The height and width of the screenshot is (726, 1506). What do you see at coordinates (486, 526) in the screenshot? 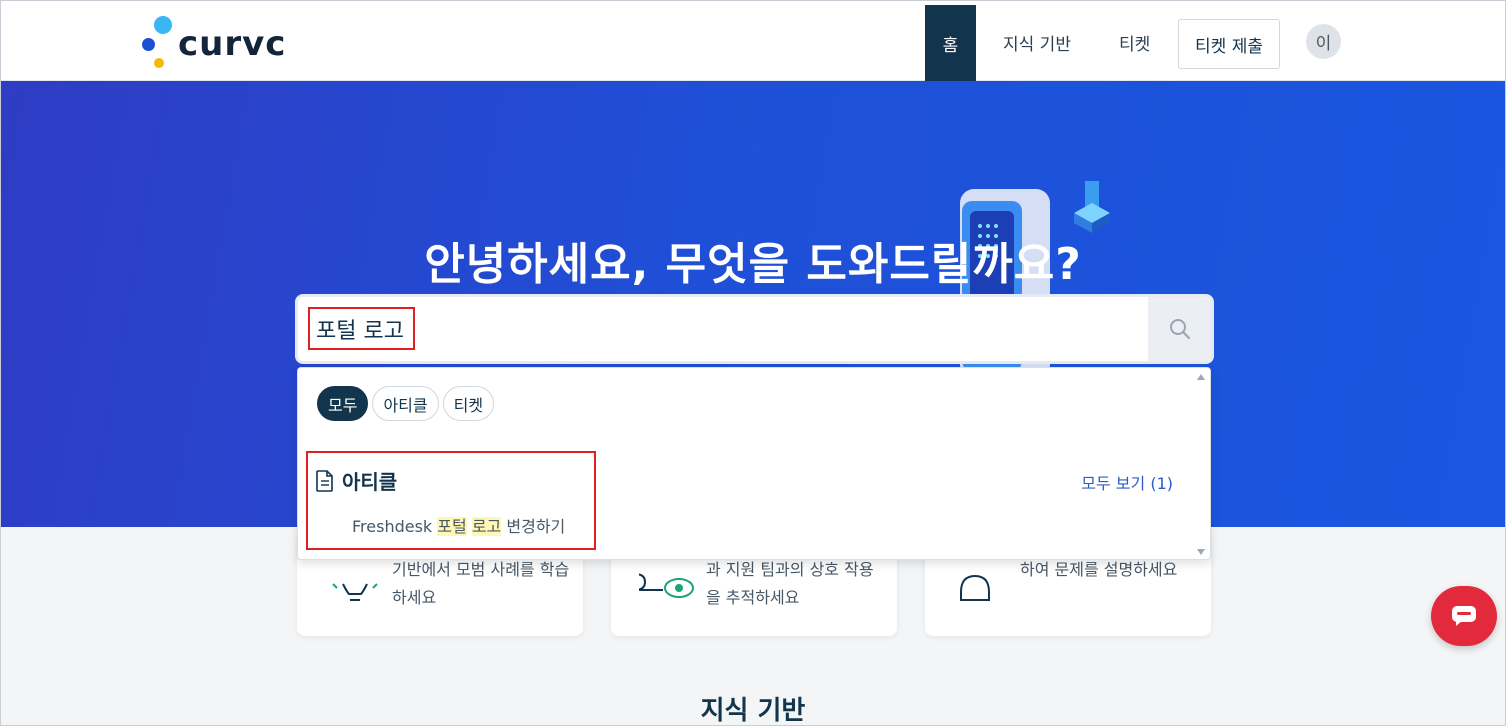
I see `result-match: 로고` at bounding box center [486, 526].